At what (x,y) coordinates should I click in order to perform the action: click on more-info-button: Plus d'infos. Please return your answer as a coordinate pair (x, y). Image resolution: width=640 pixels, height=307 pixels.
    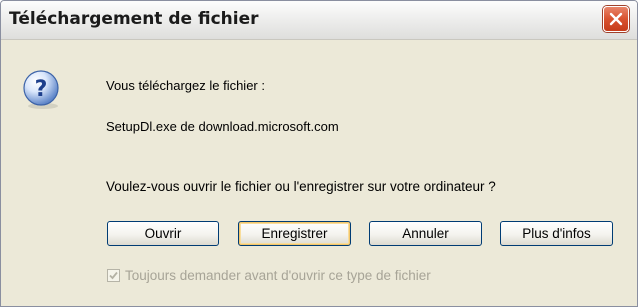
    Looking at the image, I should click on (556, 233).